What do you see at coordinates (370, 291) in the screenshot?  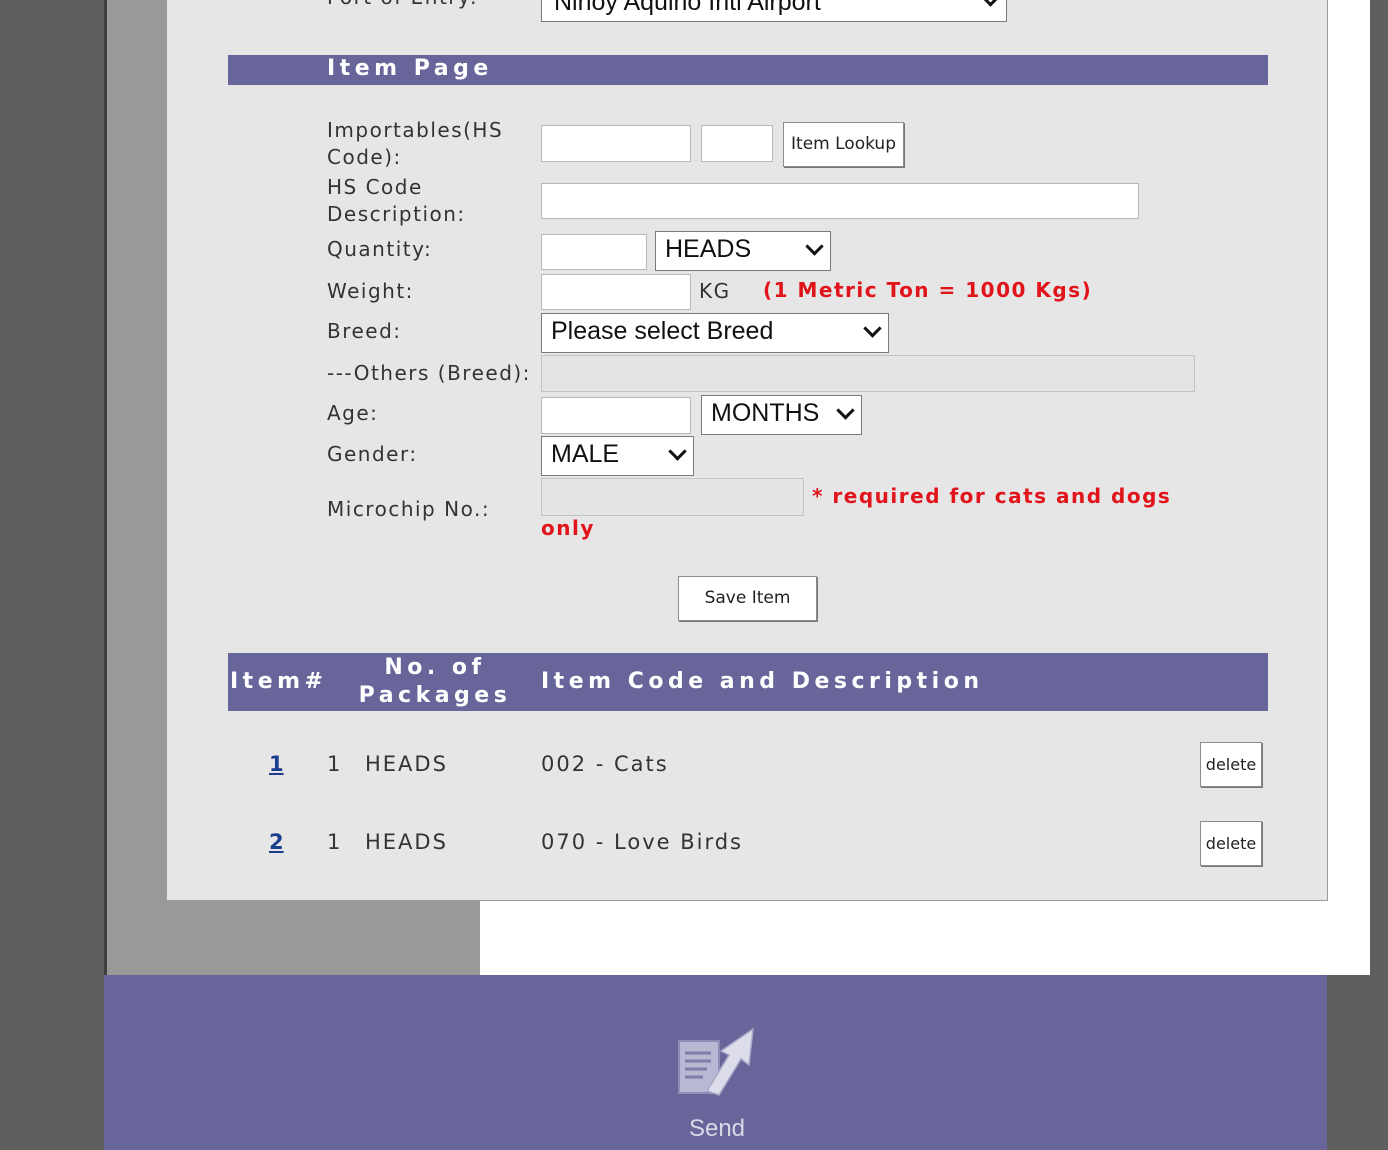 I see `weight-label: Weight:` at bounding box center [370, 291].